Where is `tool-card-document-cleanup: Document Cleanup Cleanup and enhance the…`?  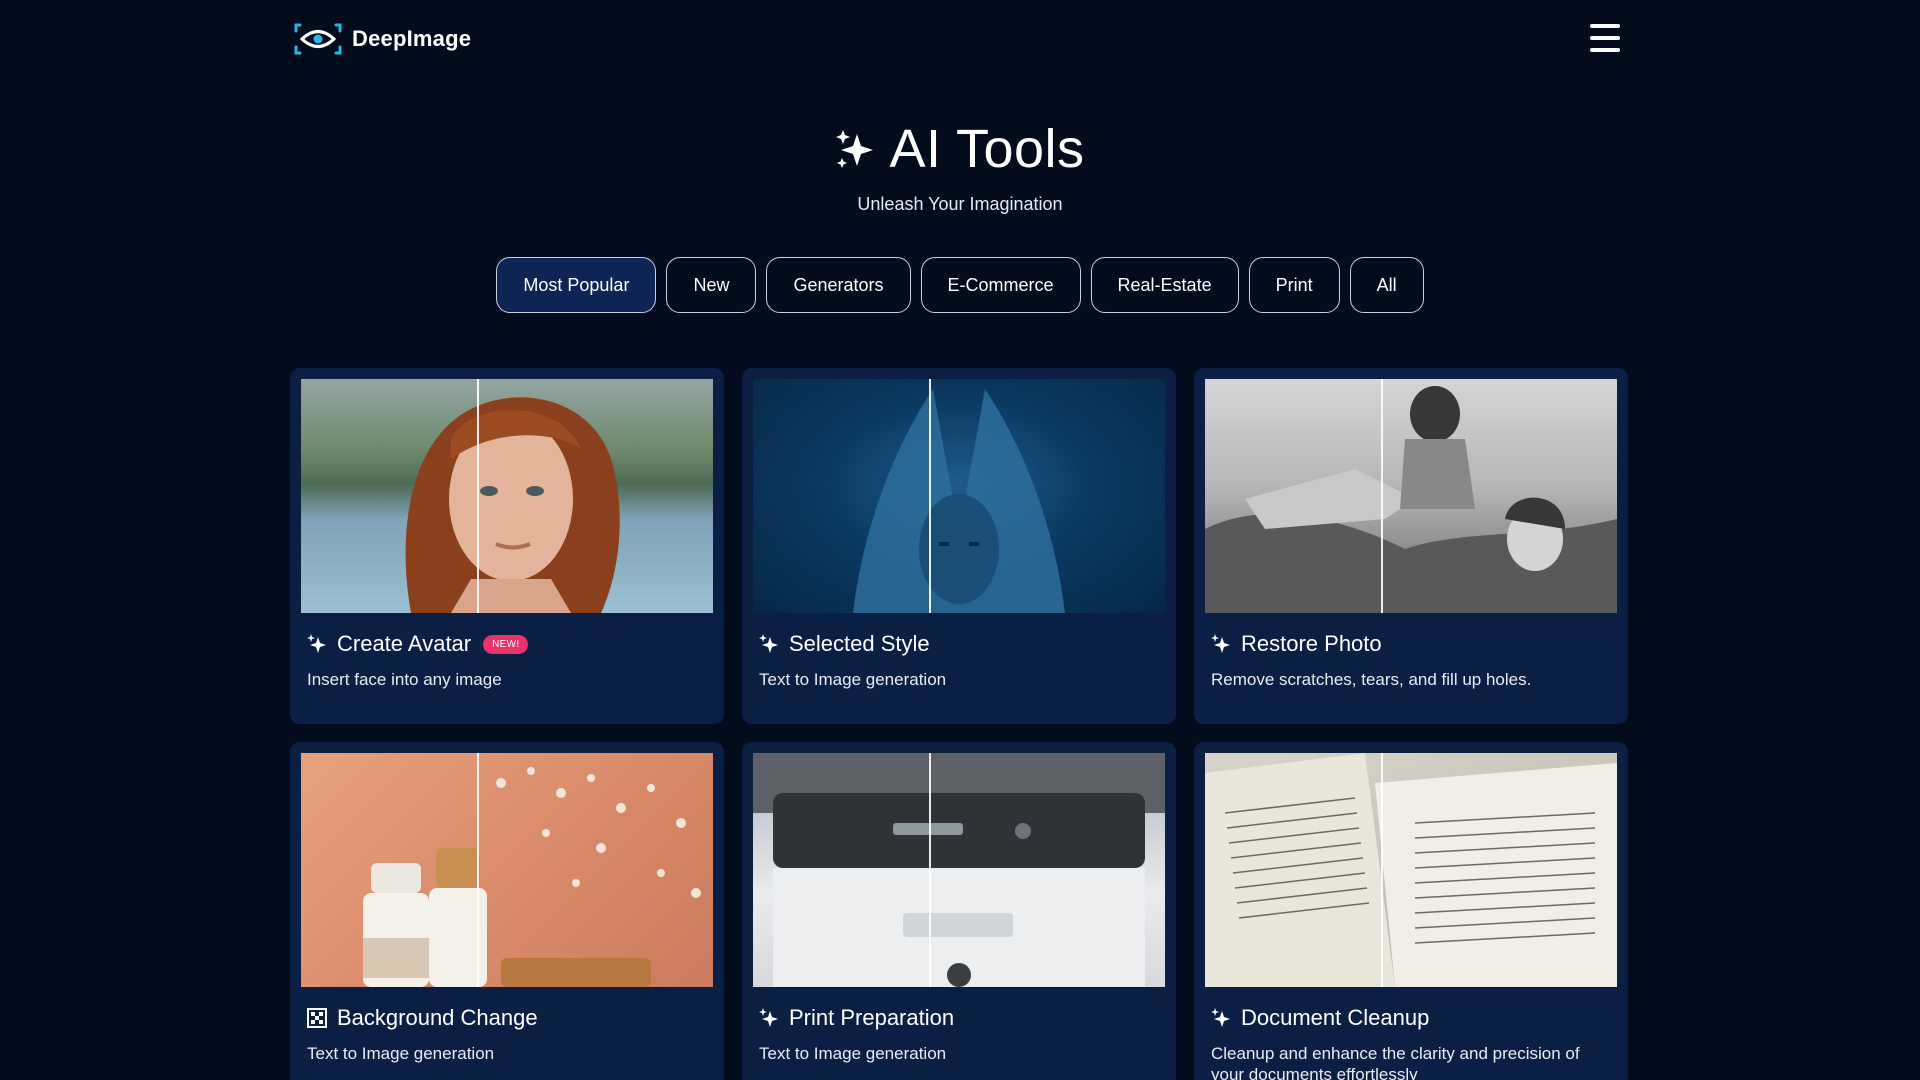 tool-card-document-cleanup: Document Cleanup Cleanup and enhance the… is located at coordinates (1411, 911).